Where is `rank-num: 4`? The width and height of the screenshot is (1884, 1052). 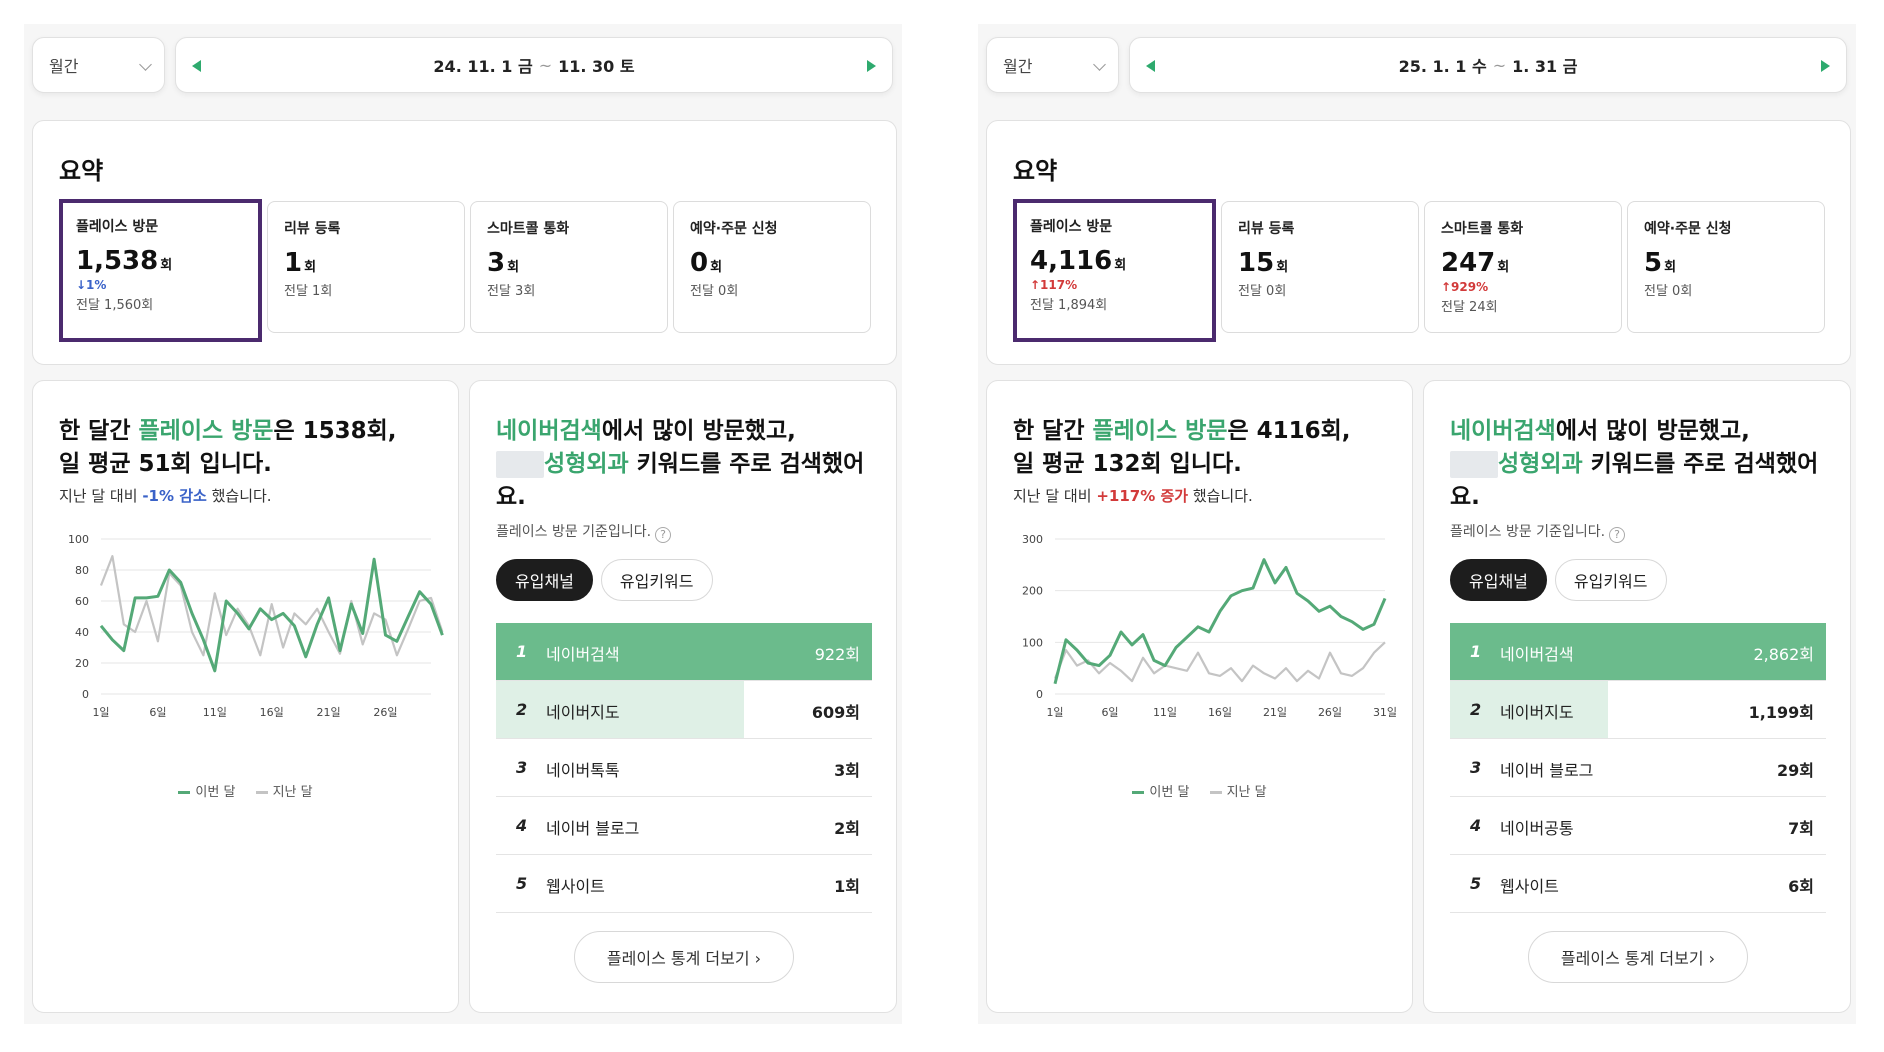
rank-num: 4 is located at coordinates (522, 825).